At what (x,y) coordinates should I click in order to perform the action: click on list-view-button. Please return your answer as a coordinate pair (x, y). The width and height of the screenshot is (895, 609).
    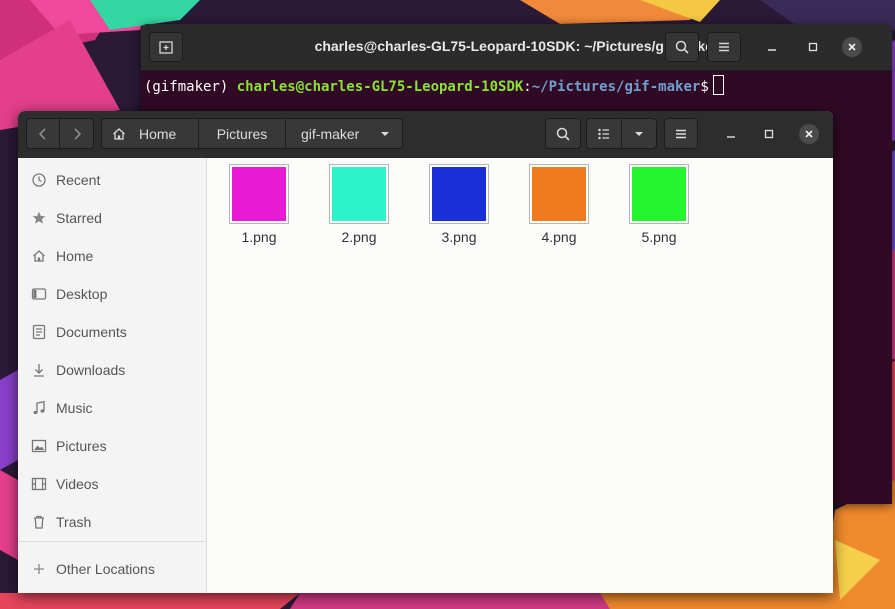
    Looking at the image, I should click on (604, 133).